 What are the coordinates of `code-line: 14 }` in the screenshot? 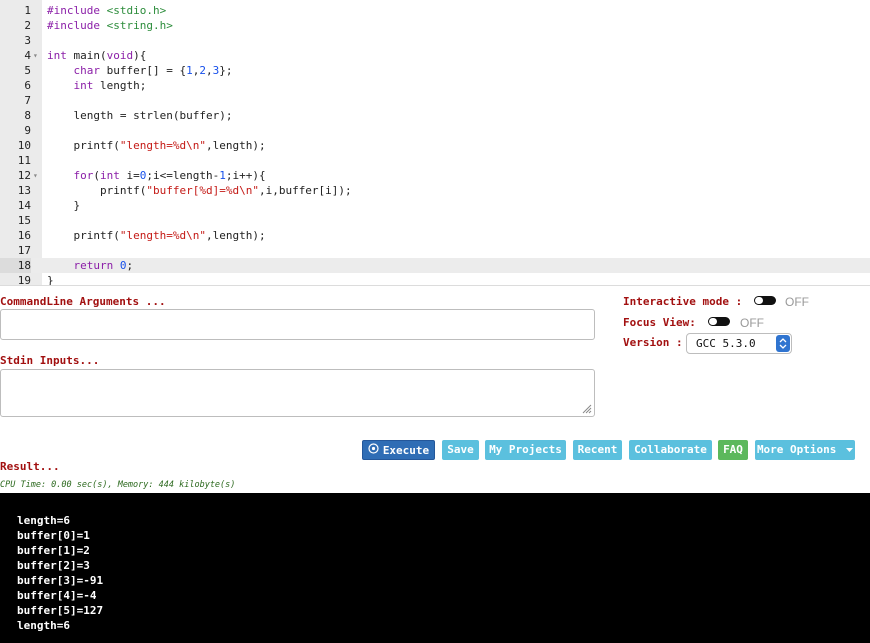 It's located at (435, 205).